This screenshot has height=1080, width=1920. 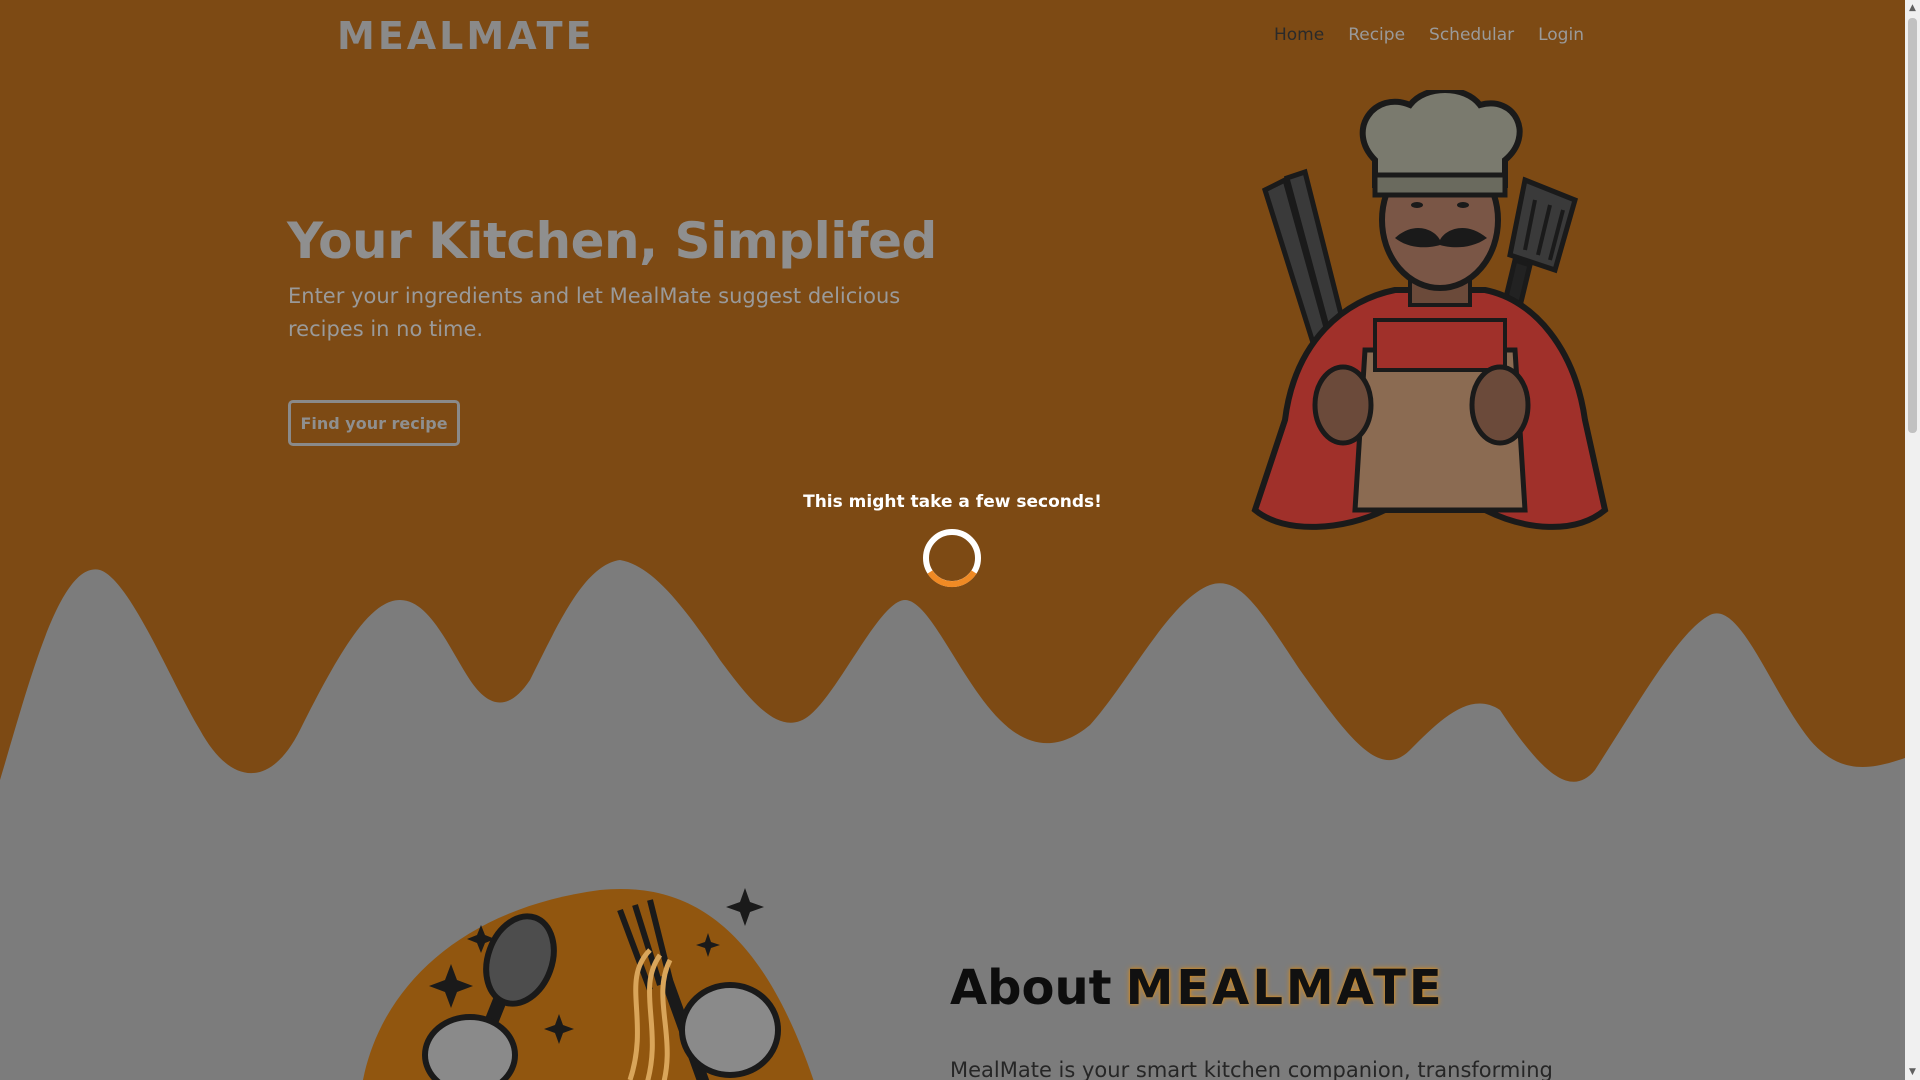 What do you see at coordinates (374, 423) in the screenshot?
I see `find-recipe-button: Find your recipe` at bounding box center [374, 423].